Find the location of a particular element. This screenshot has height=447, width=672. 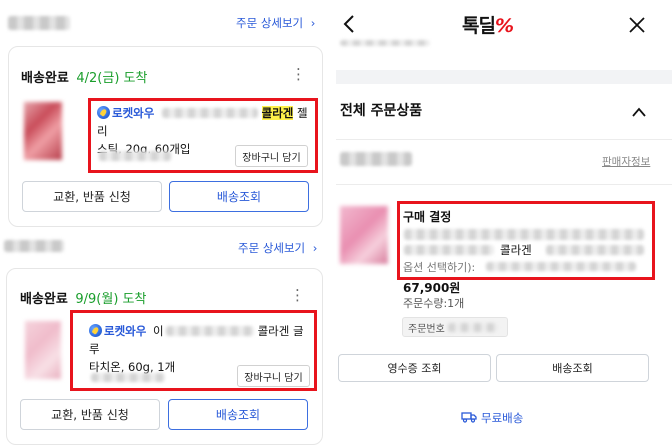

arrival-date: 4/2(금) 도착 is located at coordinates (112, 78).